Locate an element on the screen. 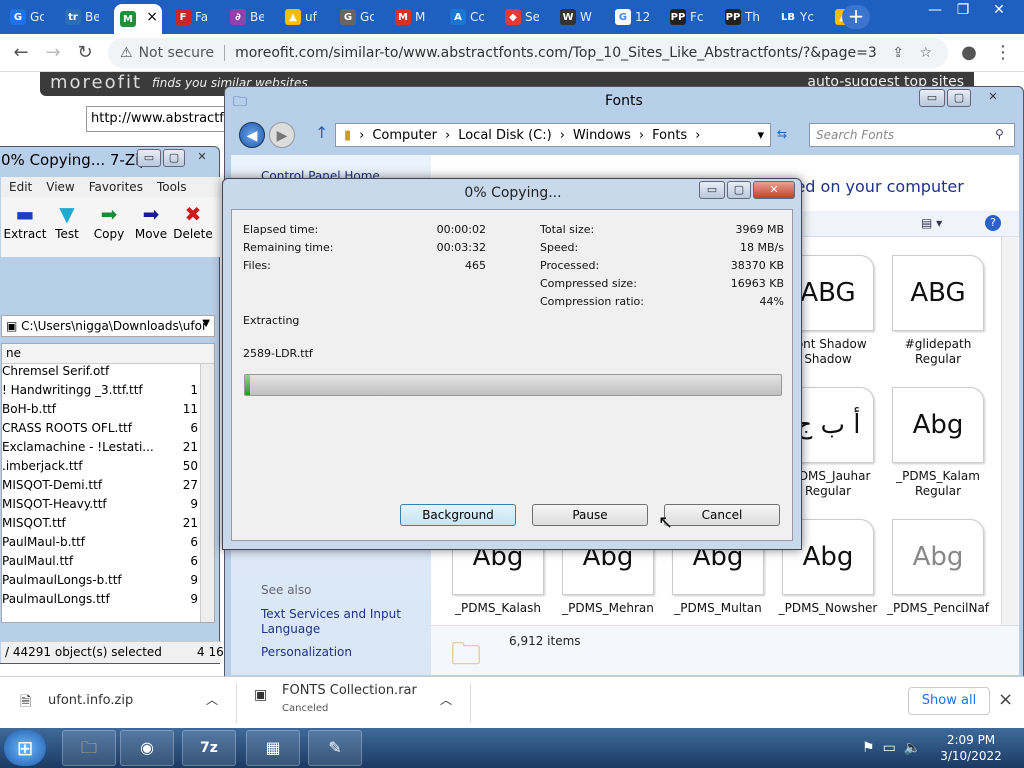 This screenshot has height=768, width=1024. close-window-button: ✕ is located at coordinates (999, 11).